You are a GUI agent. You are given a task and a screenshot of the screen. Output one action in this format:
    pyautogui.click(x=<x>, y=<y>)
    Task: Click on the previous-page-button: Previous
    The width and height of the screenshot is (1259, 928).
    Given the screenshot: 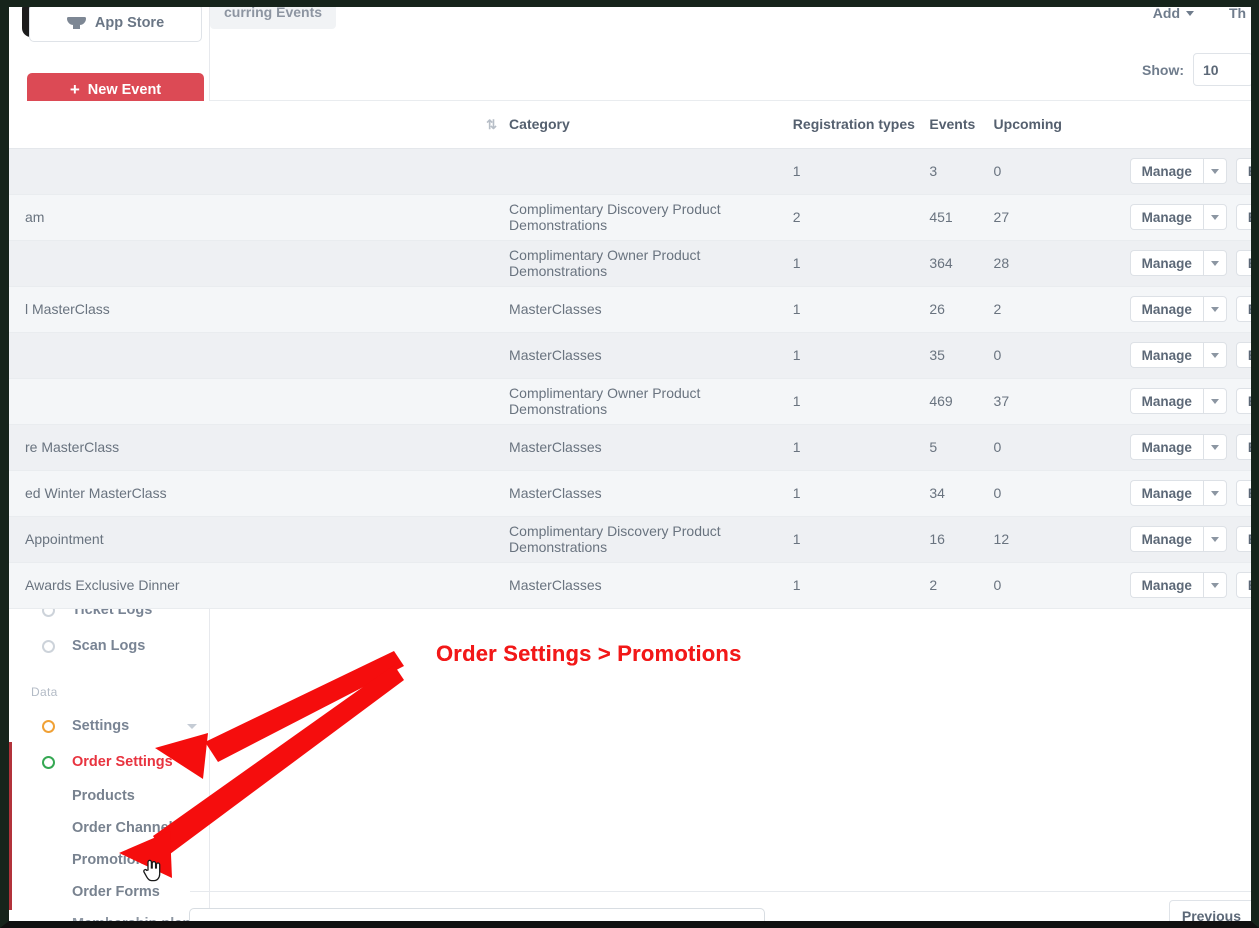 What is the action you would take?
    pyautogui.click(x=1209, y=910)
    